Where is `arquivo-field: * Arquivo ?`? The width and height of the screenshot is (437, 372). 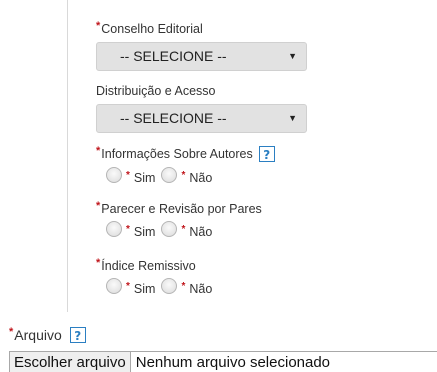
arquivo-field: * Arquivo ? is located at coordinates (47, 334).